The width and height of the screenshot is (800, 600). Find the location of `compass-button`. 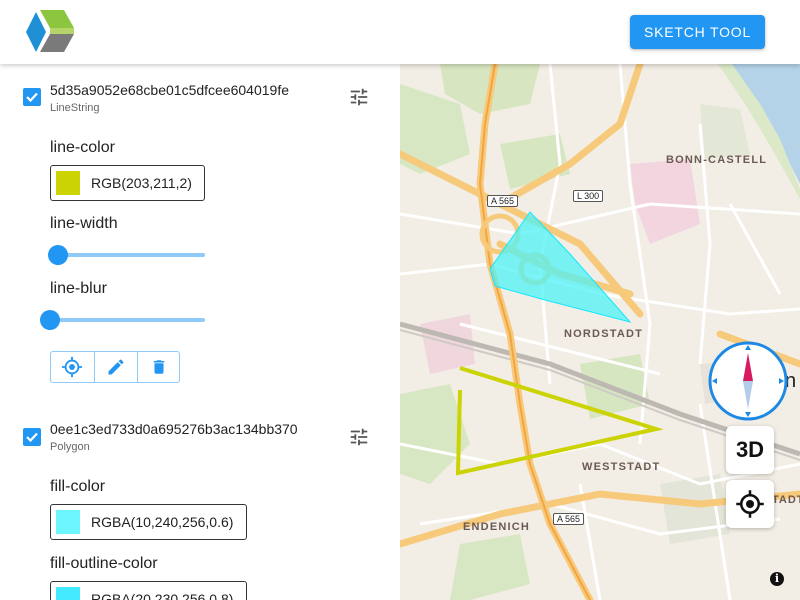

compass-button is located at coordinates (748, 381).